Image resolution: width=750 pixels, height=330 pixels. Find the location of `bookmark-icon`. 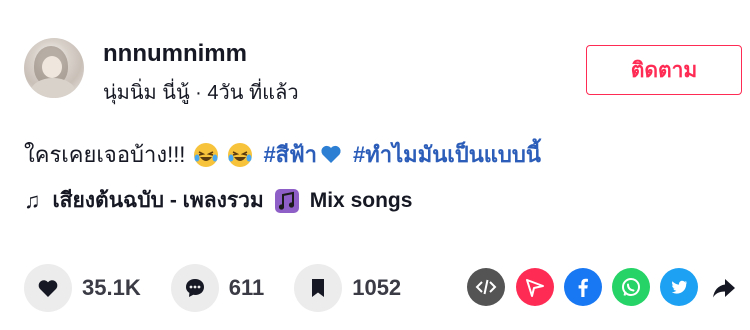

bookmark-icon is located at coordinates (318, 288).